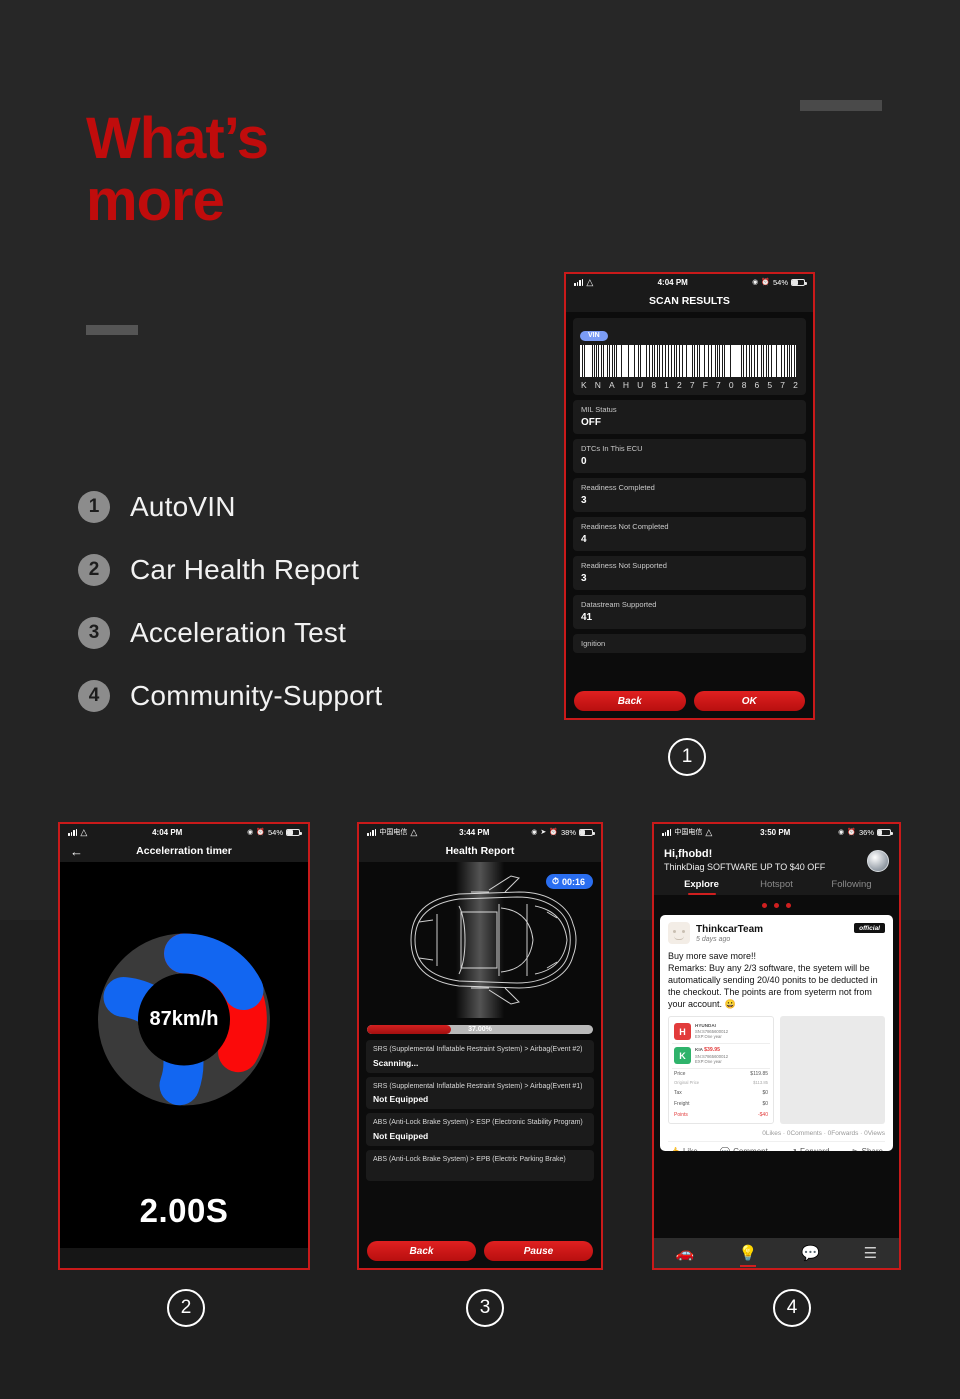 The height and width of the screenshot is (1399, 960). I want to click on receipt-total-row: Tax $0, so click(721, 1092).